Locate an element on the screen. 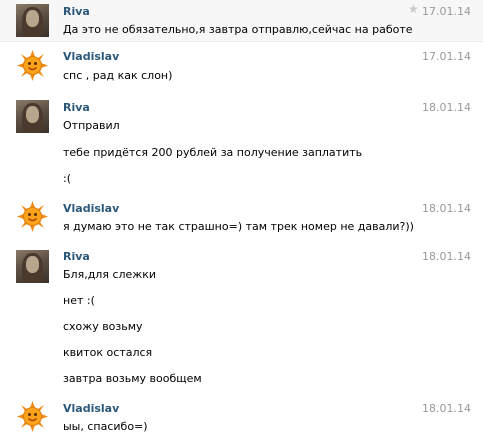 The height and width of the screenshot is (436, 483). message-text: спс , рад как слон) is located at coordinates (118, 75).